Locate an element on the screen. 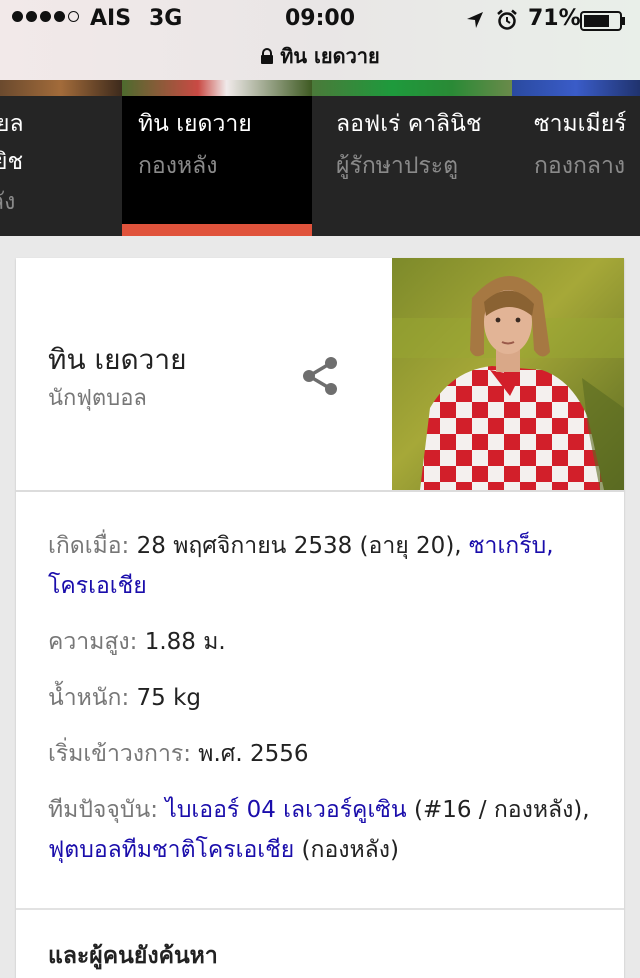 Image resolution: width=640 pixels, height=978 pixels. people-also-search-heading: และผู้คนยังค้นหา is located at coordinates (133, 956).